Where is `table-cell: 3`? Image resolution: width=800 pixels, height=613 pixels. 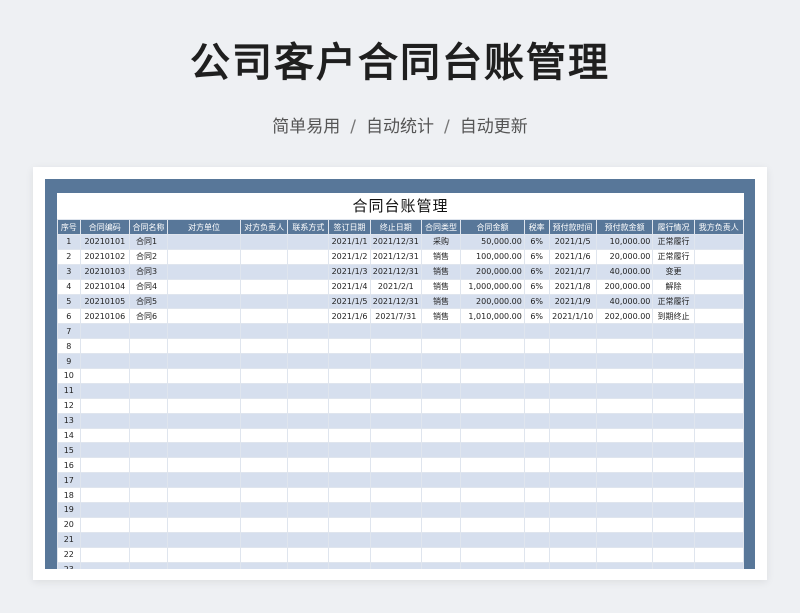 table-cell: 3 is located at coordinates (69, 271).